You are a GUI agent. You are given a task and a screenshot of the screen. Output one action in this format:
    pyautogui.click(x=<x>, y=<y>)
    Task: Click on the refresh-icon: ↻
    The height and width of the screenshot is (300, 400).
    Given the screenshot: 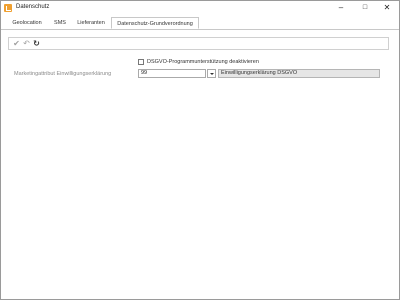 What is the action you would take?
    pyautogui.click(x=36, y=43)
    